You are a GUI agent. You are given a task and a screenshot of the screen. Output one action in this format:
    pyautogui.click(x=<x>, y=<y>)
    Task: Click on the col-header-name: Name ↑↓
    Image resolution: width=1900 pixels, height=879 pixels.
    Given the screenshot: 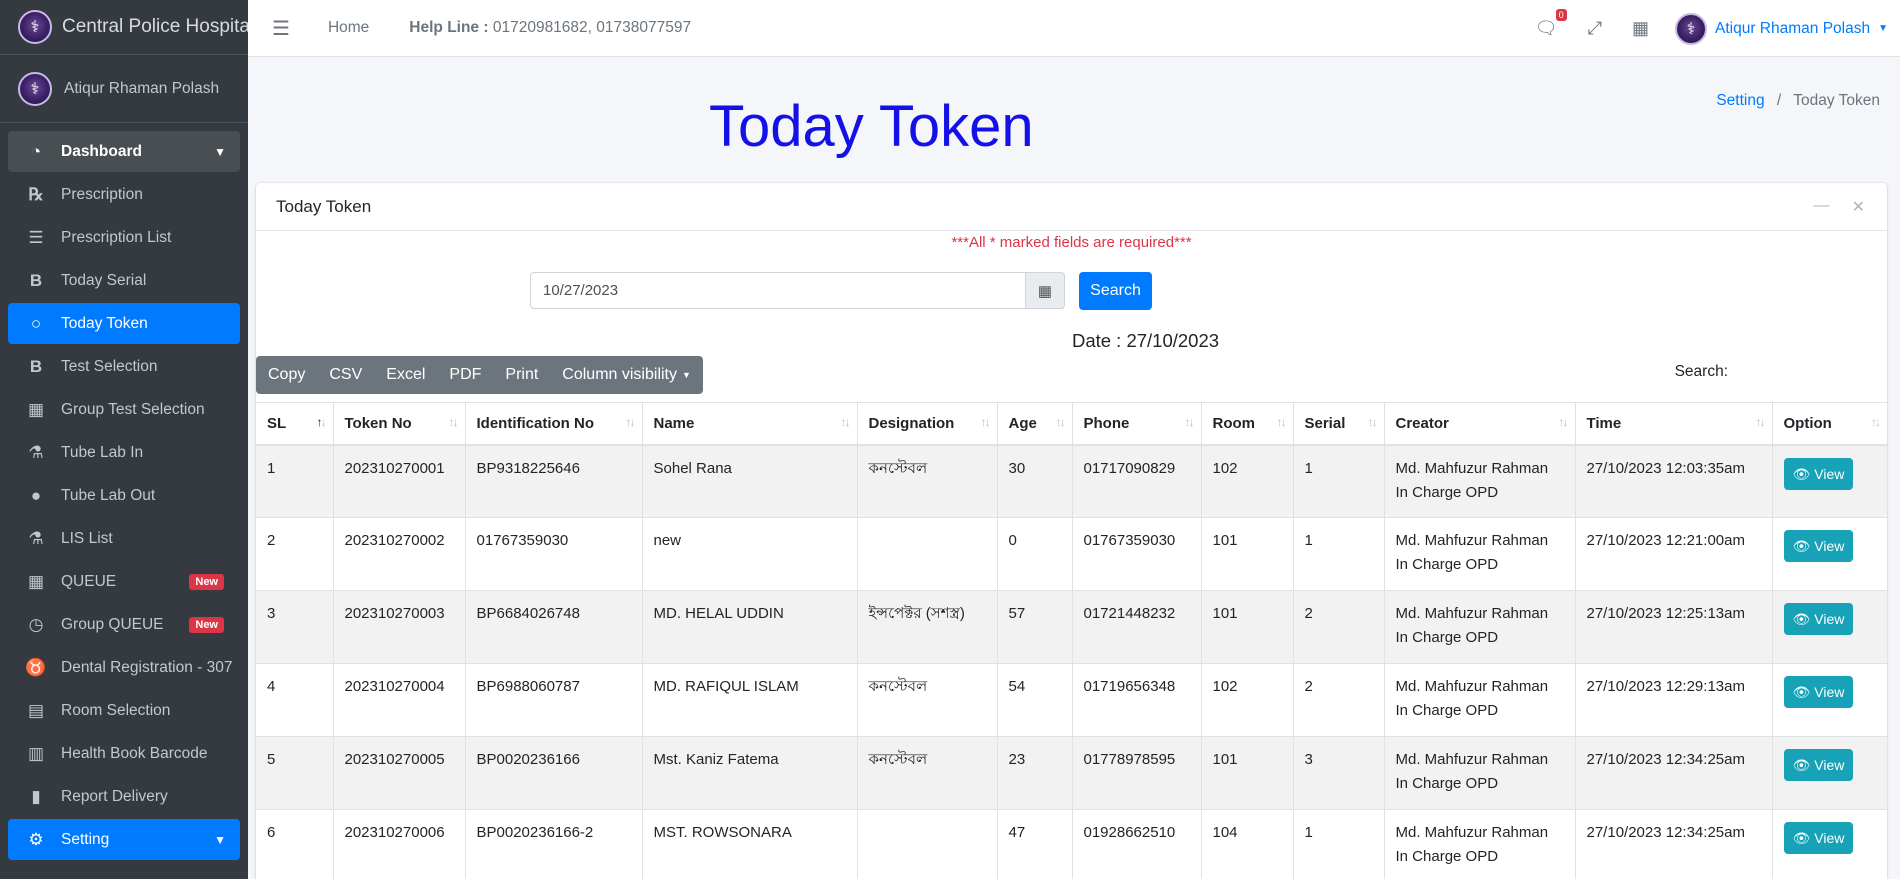 What is the action you would take?
    pyautogui.click(x=750, y=424)
    